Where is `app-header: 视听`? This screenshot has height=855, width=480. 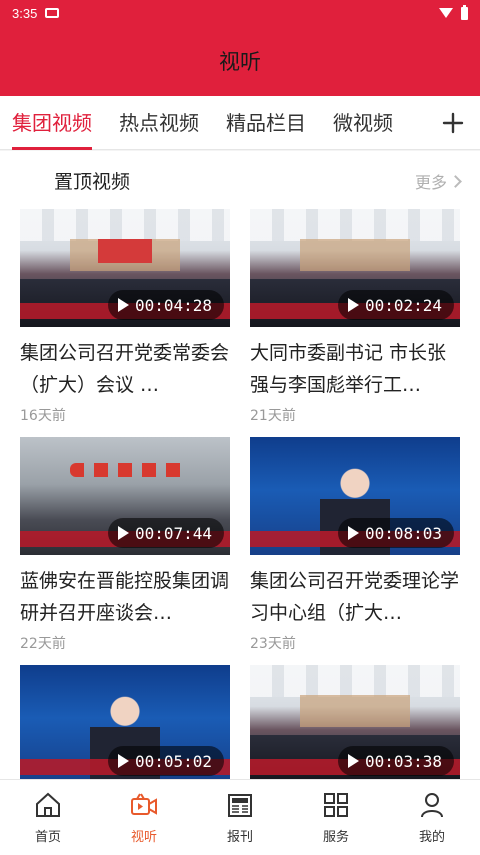
app-header: 视听 is located at coordinates (240, 61).